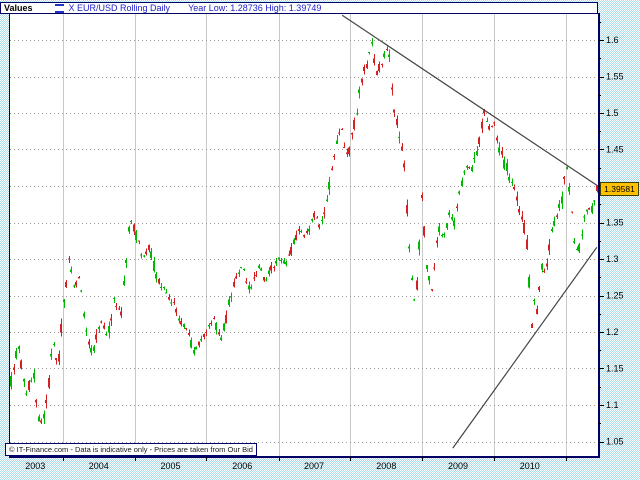 The width and height of the screenshot is (640, 480). I want to click on x-axis-label: 2003, so click(35, 466).